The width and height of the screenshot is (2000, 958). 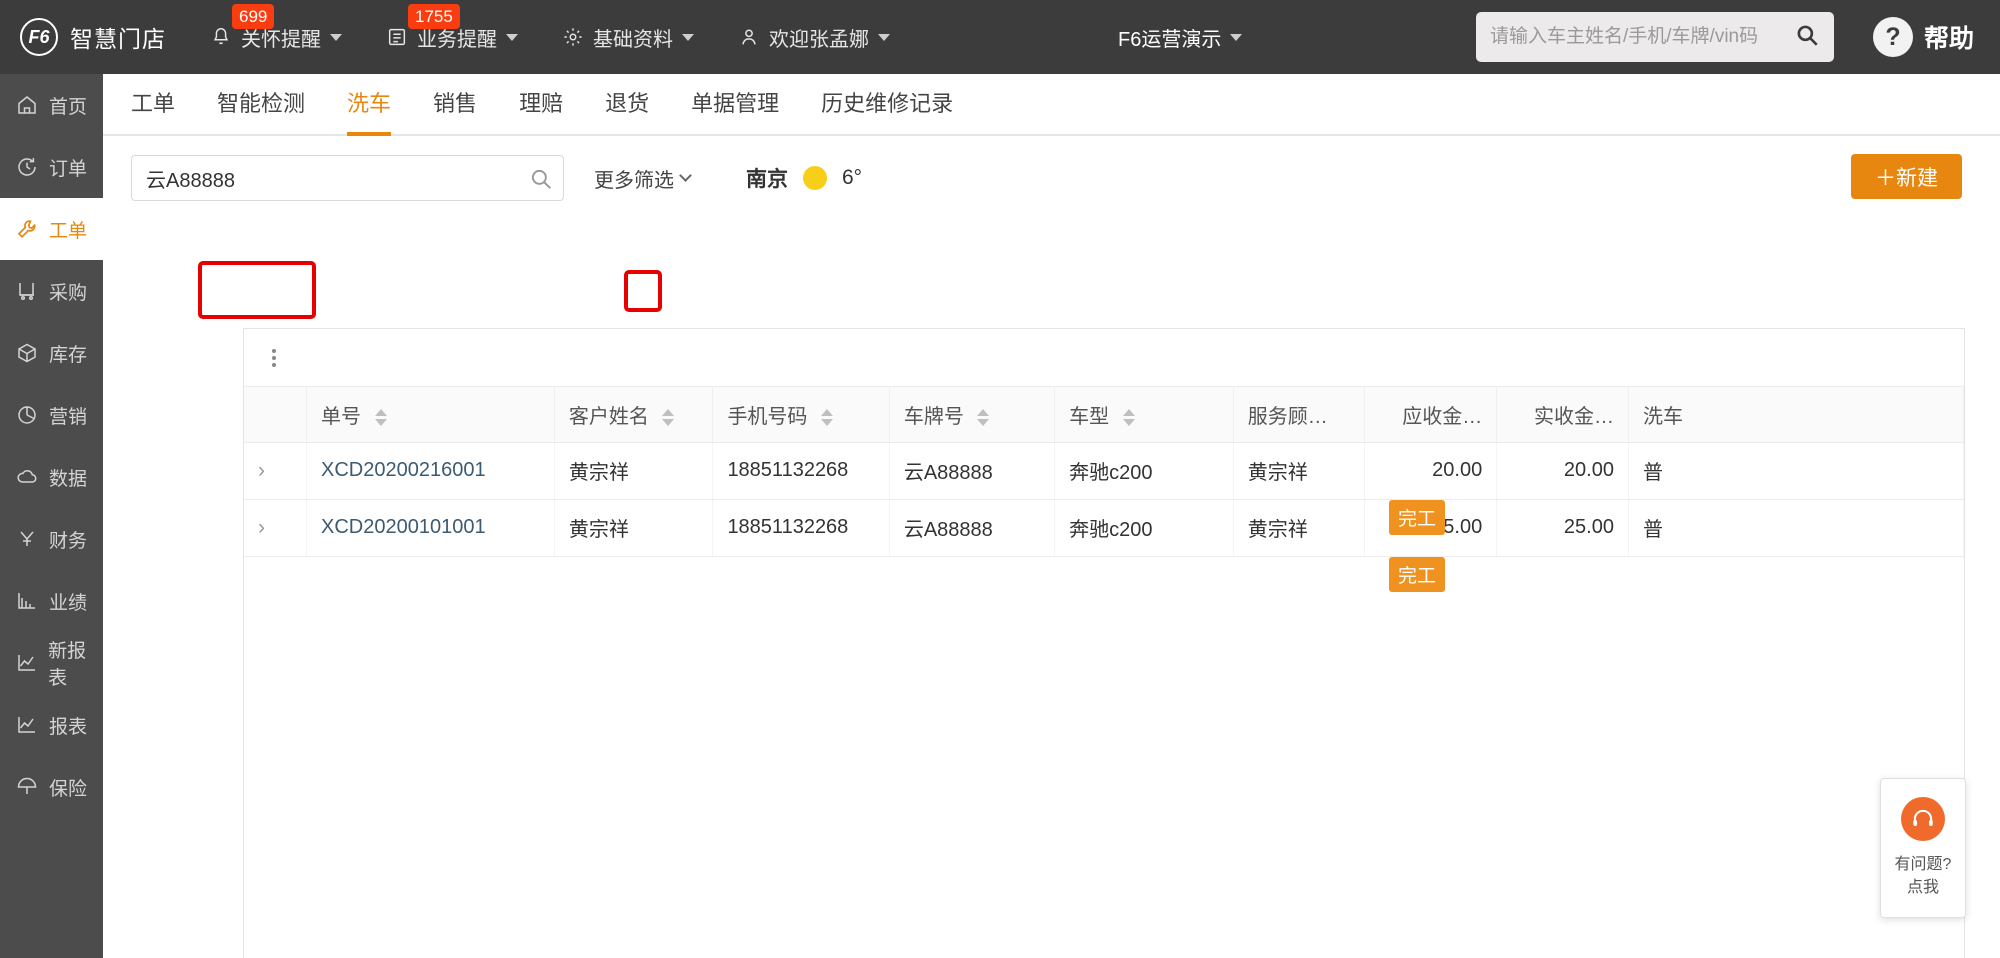 I want to click on sidebar-item-work-order: 工单, so click(x=51, y=229).